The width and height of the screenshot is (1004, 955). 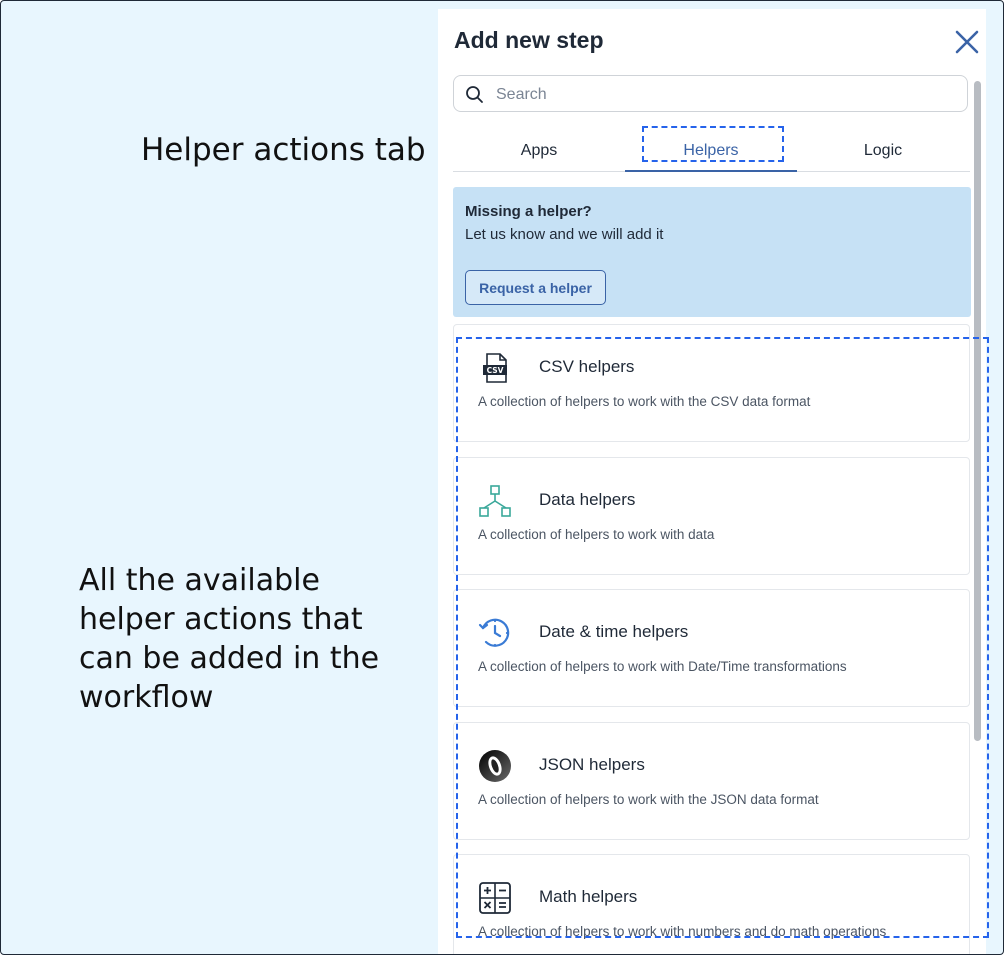 I want to click on calculator-icon, so click(x=495, y=898).